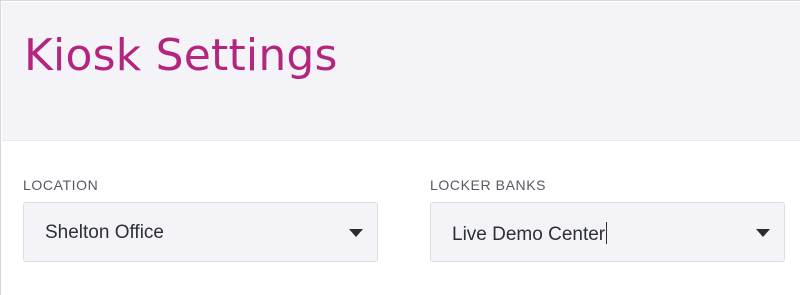  What do you see at coordinates (488, 185) in the screenshot?
I see `locker-banks-label: LOCKER BANKS` at bounding box center [488, 185].